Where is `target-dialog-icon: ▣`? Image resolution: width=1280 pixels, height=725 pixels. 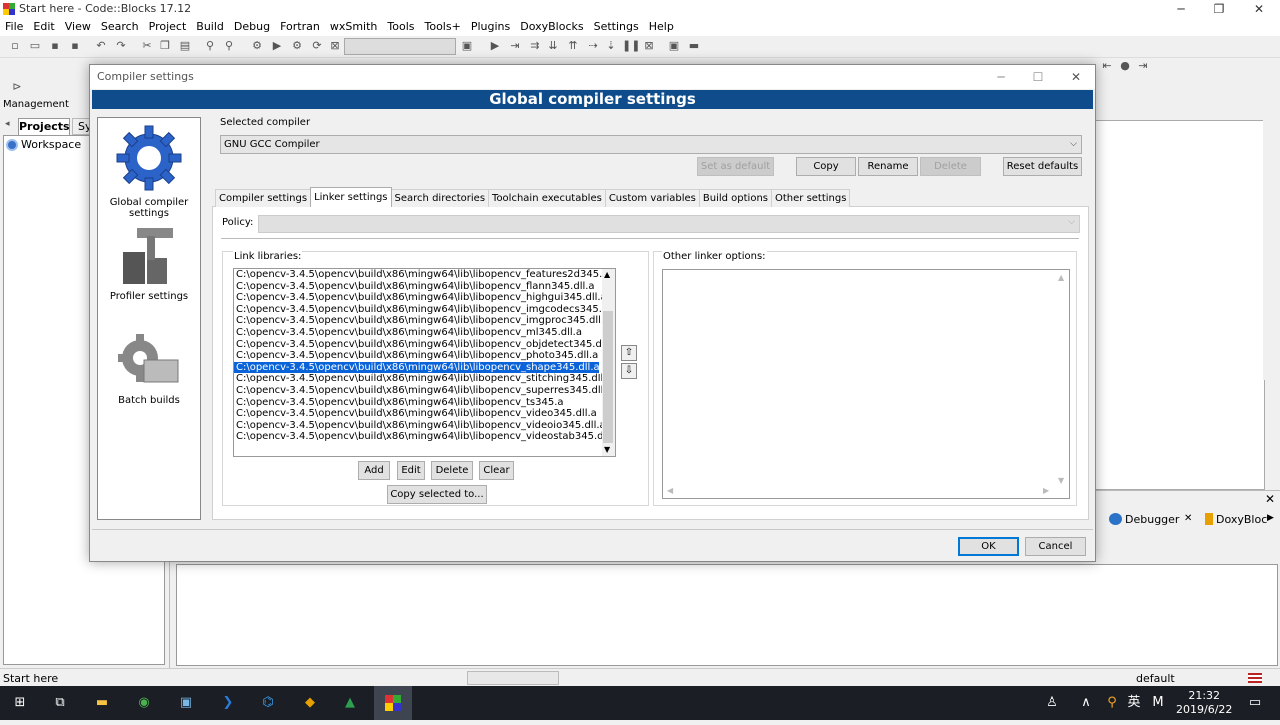 target-dialog-icon: ▣ is located at coordinates (467, 46).